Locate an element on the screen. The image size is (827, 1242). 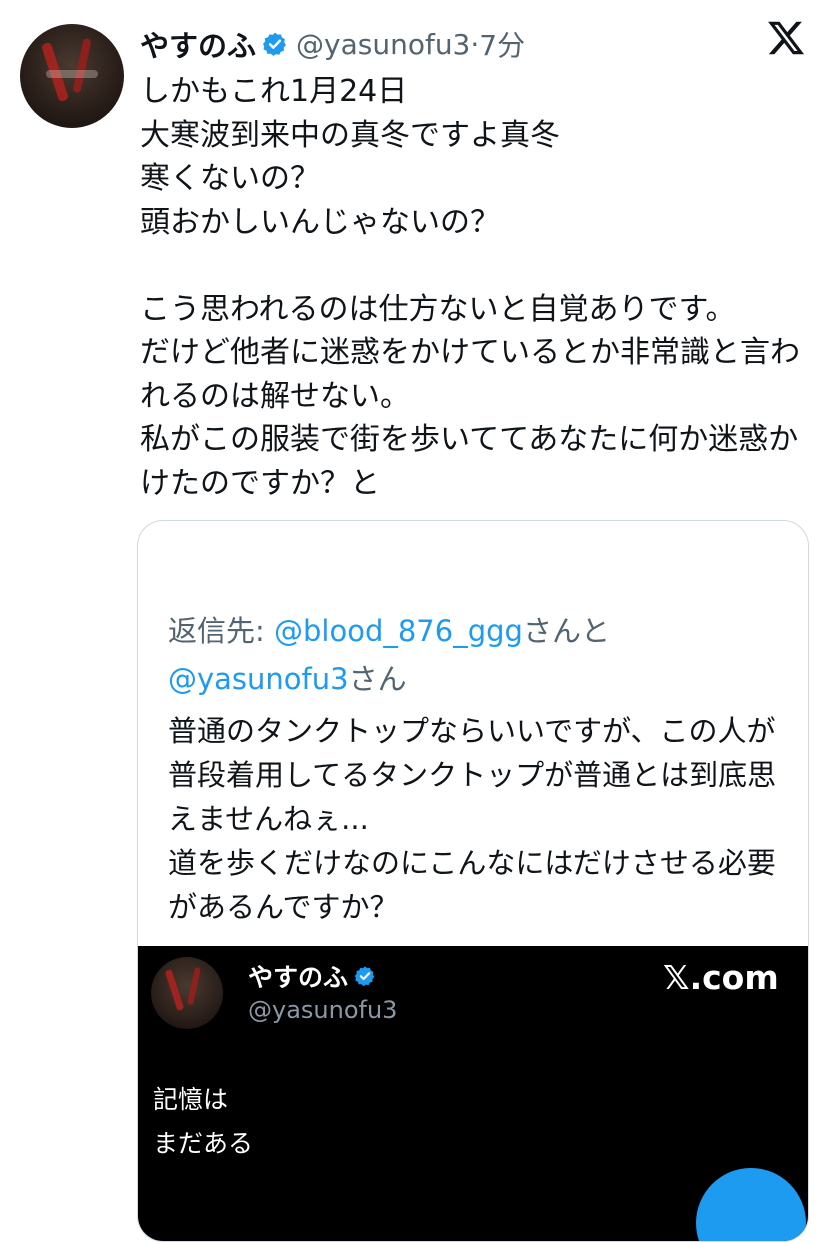
tweet-header: やすのふ @yasunofu3 · 7分 is located at coordinates (332, 44).